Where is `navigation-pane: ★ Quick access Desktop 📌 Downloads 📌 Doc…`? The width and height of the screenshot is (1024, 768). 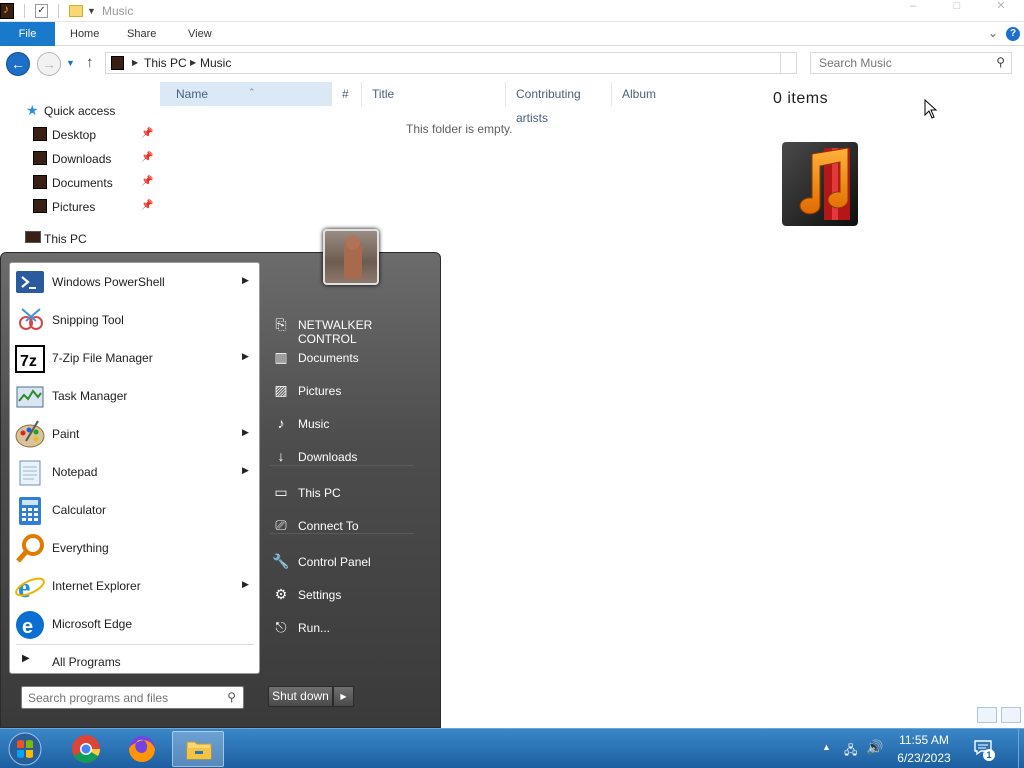
navigation-pane: ★ Quick access Desktop 📌 Downloads 📌 Doc… is located at coordinates (79, 172).